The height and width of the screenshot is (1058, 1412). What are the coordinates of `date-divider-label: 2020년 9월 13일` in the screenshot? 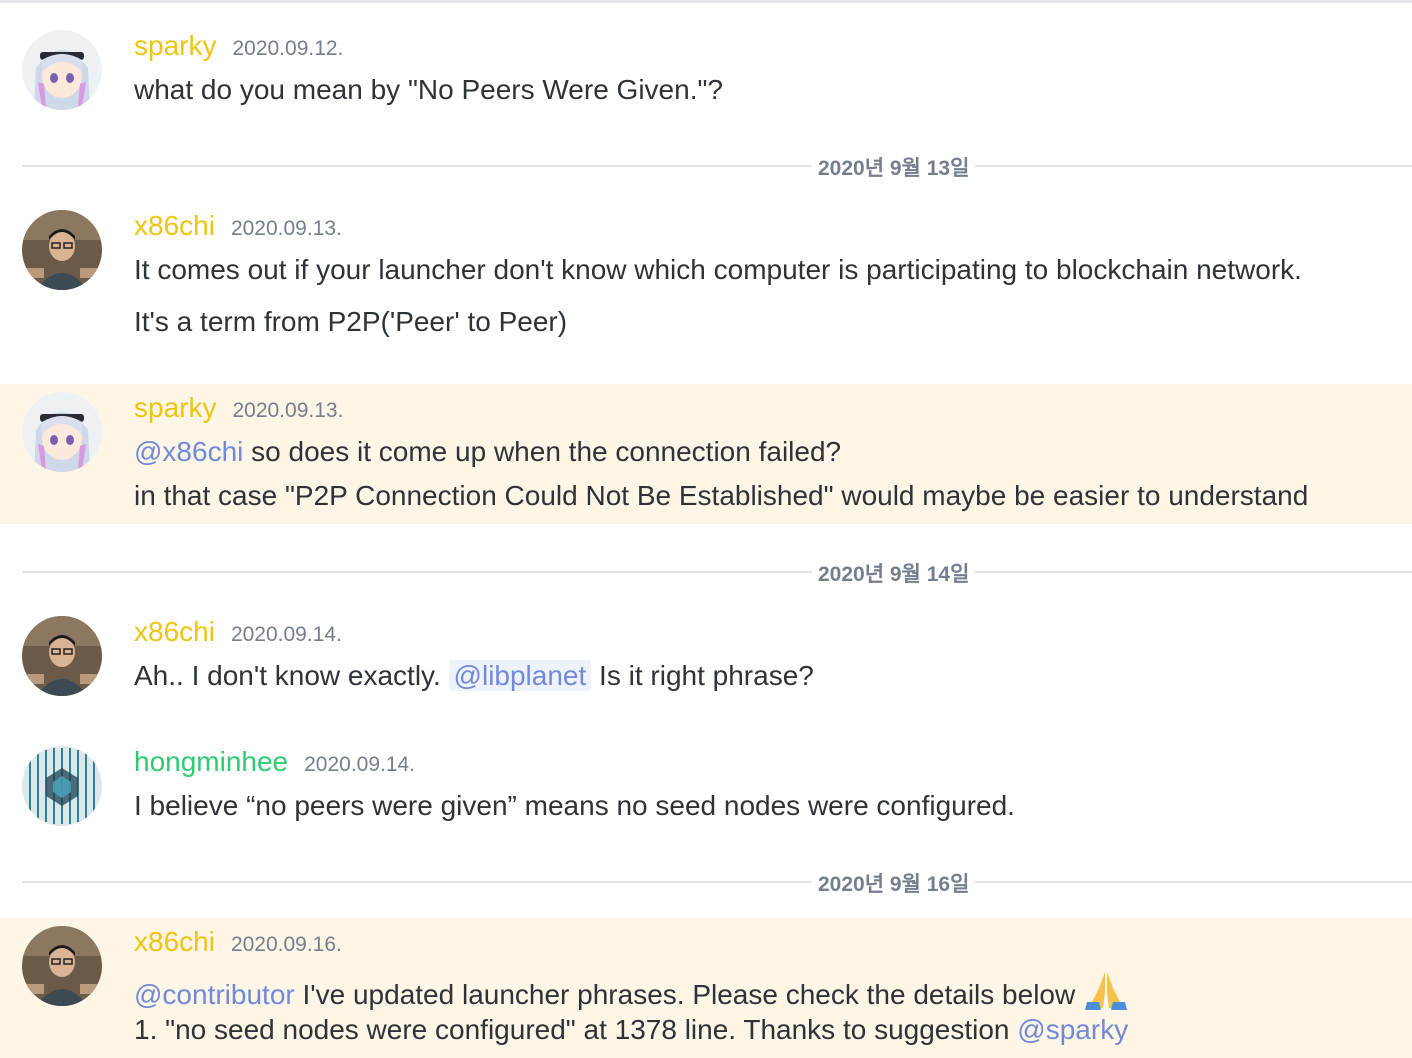 It's located at (894, 167).